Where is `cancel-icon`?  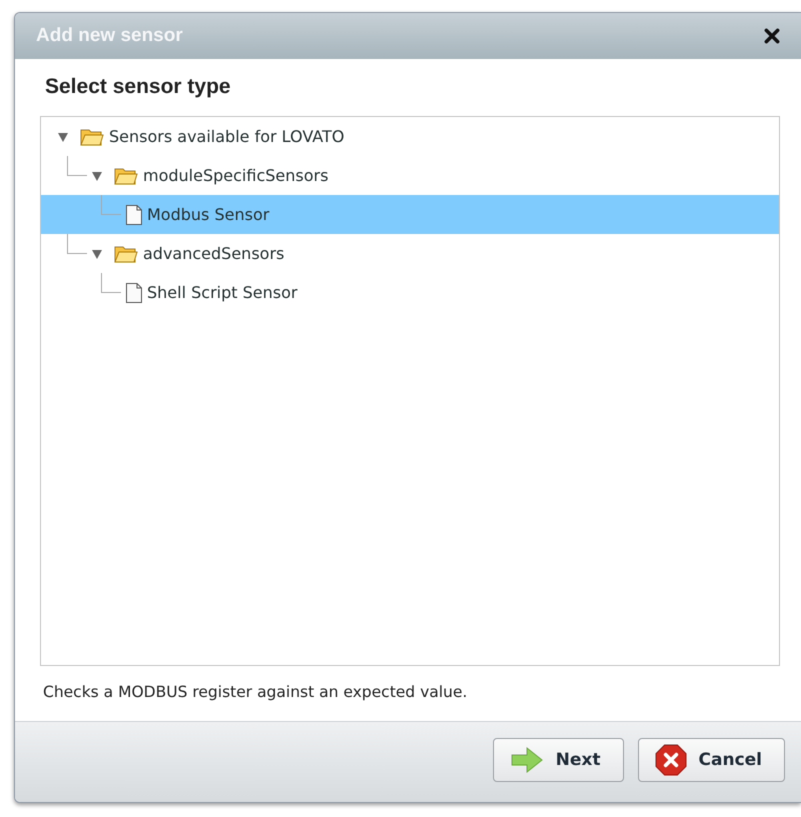 cancel-icon is located at coordinates (670, 760).